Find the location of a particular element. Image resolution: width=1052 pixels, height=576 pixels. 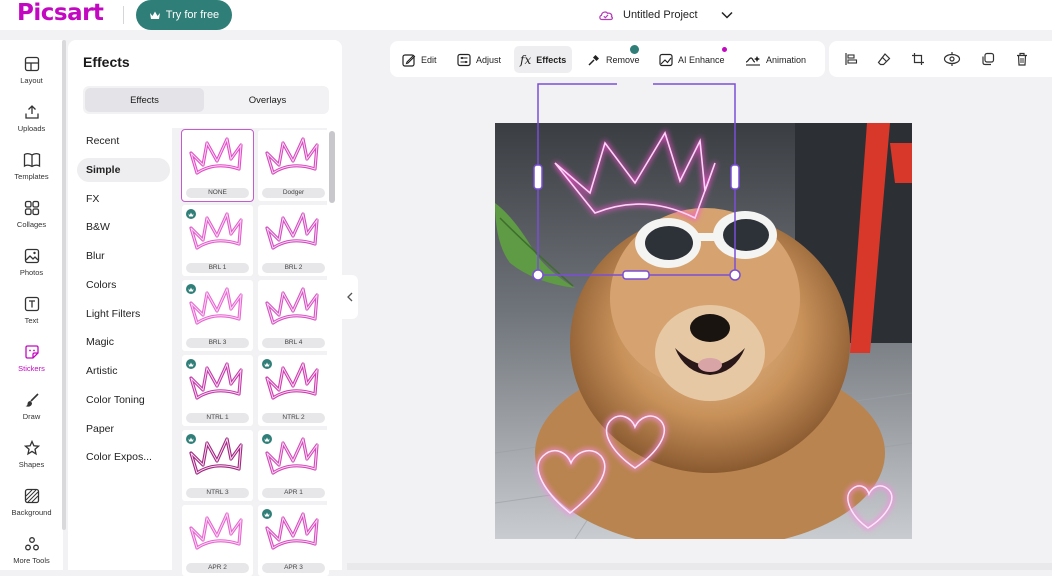

effect-thumbnail: NTRL 3 is located at coordinates (217, 465).